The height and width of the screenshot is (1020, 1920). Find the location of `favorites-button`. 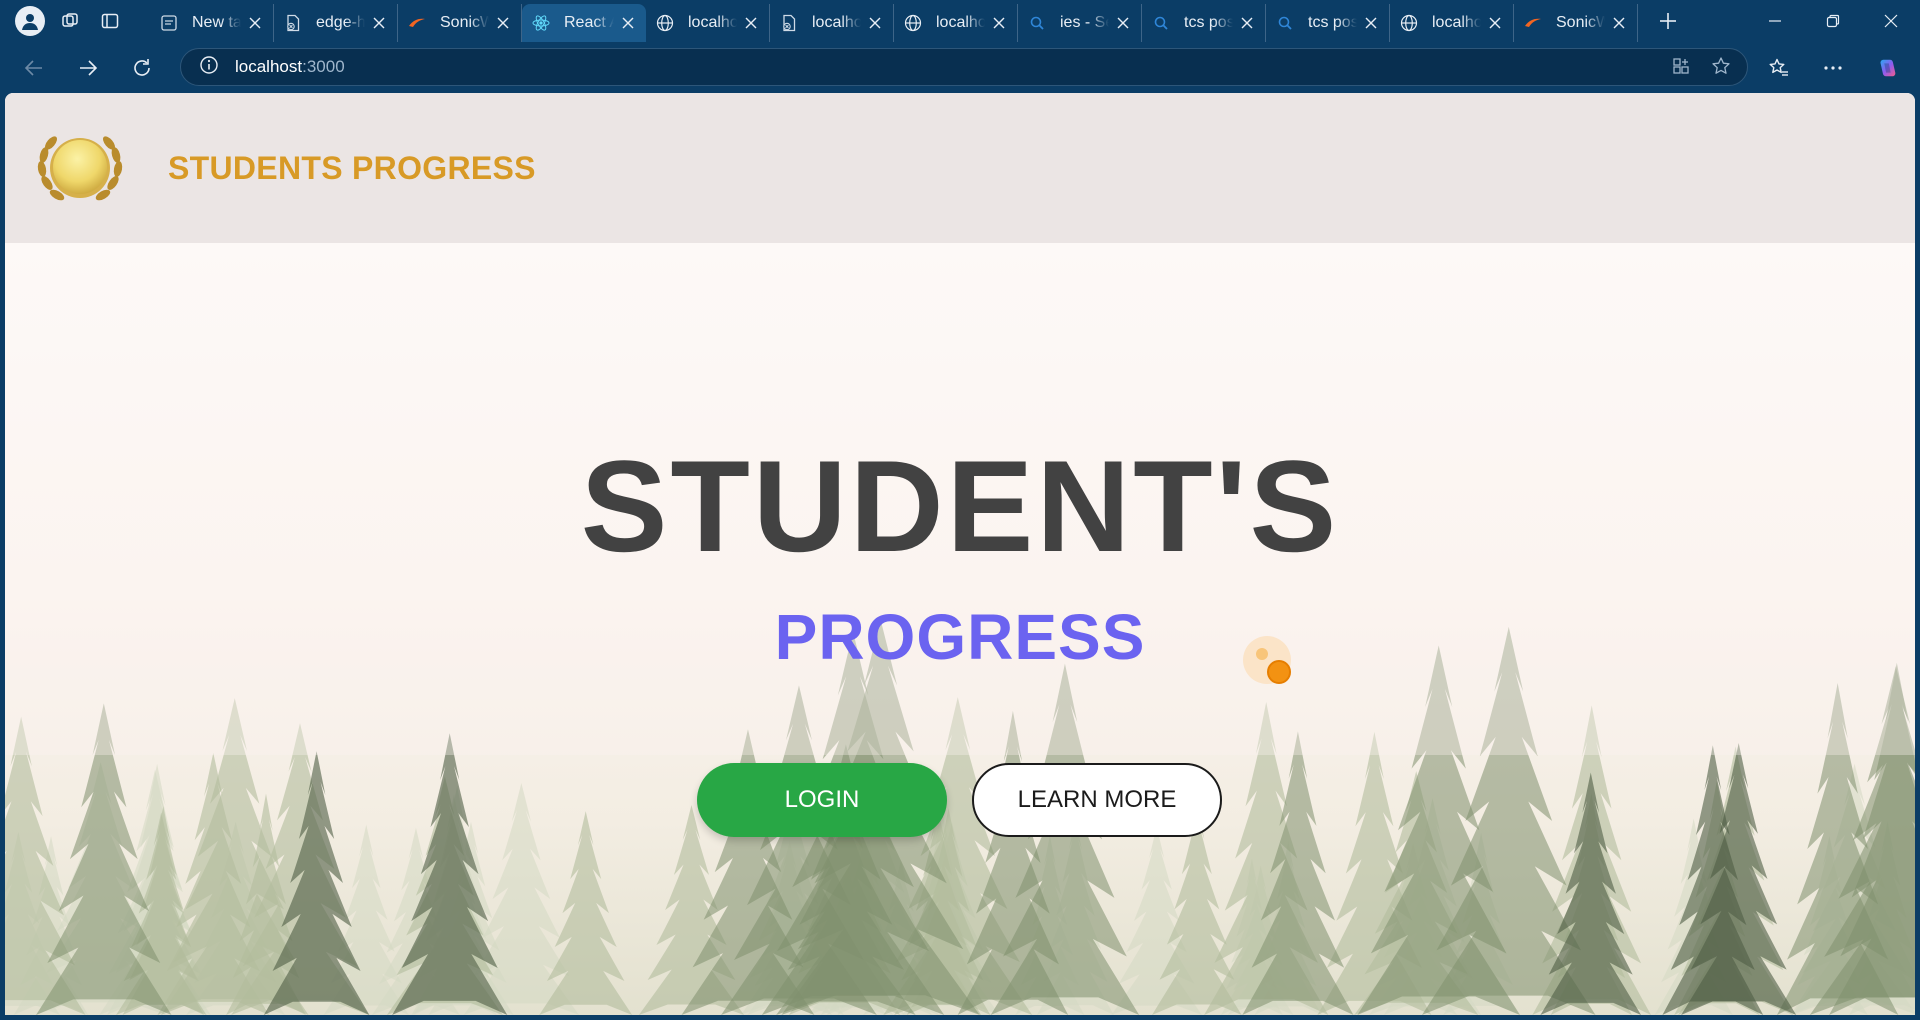

favorites-button is located at coordinates (1779, 68).